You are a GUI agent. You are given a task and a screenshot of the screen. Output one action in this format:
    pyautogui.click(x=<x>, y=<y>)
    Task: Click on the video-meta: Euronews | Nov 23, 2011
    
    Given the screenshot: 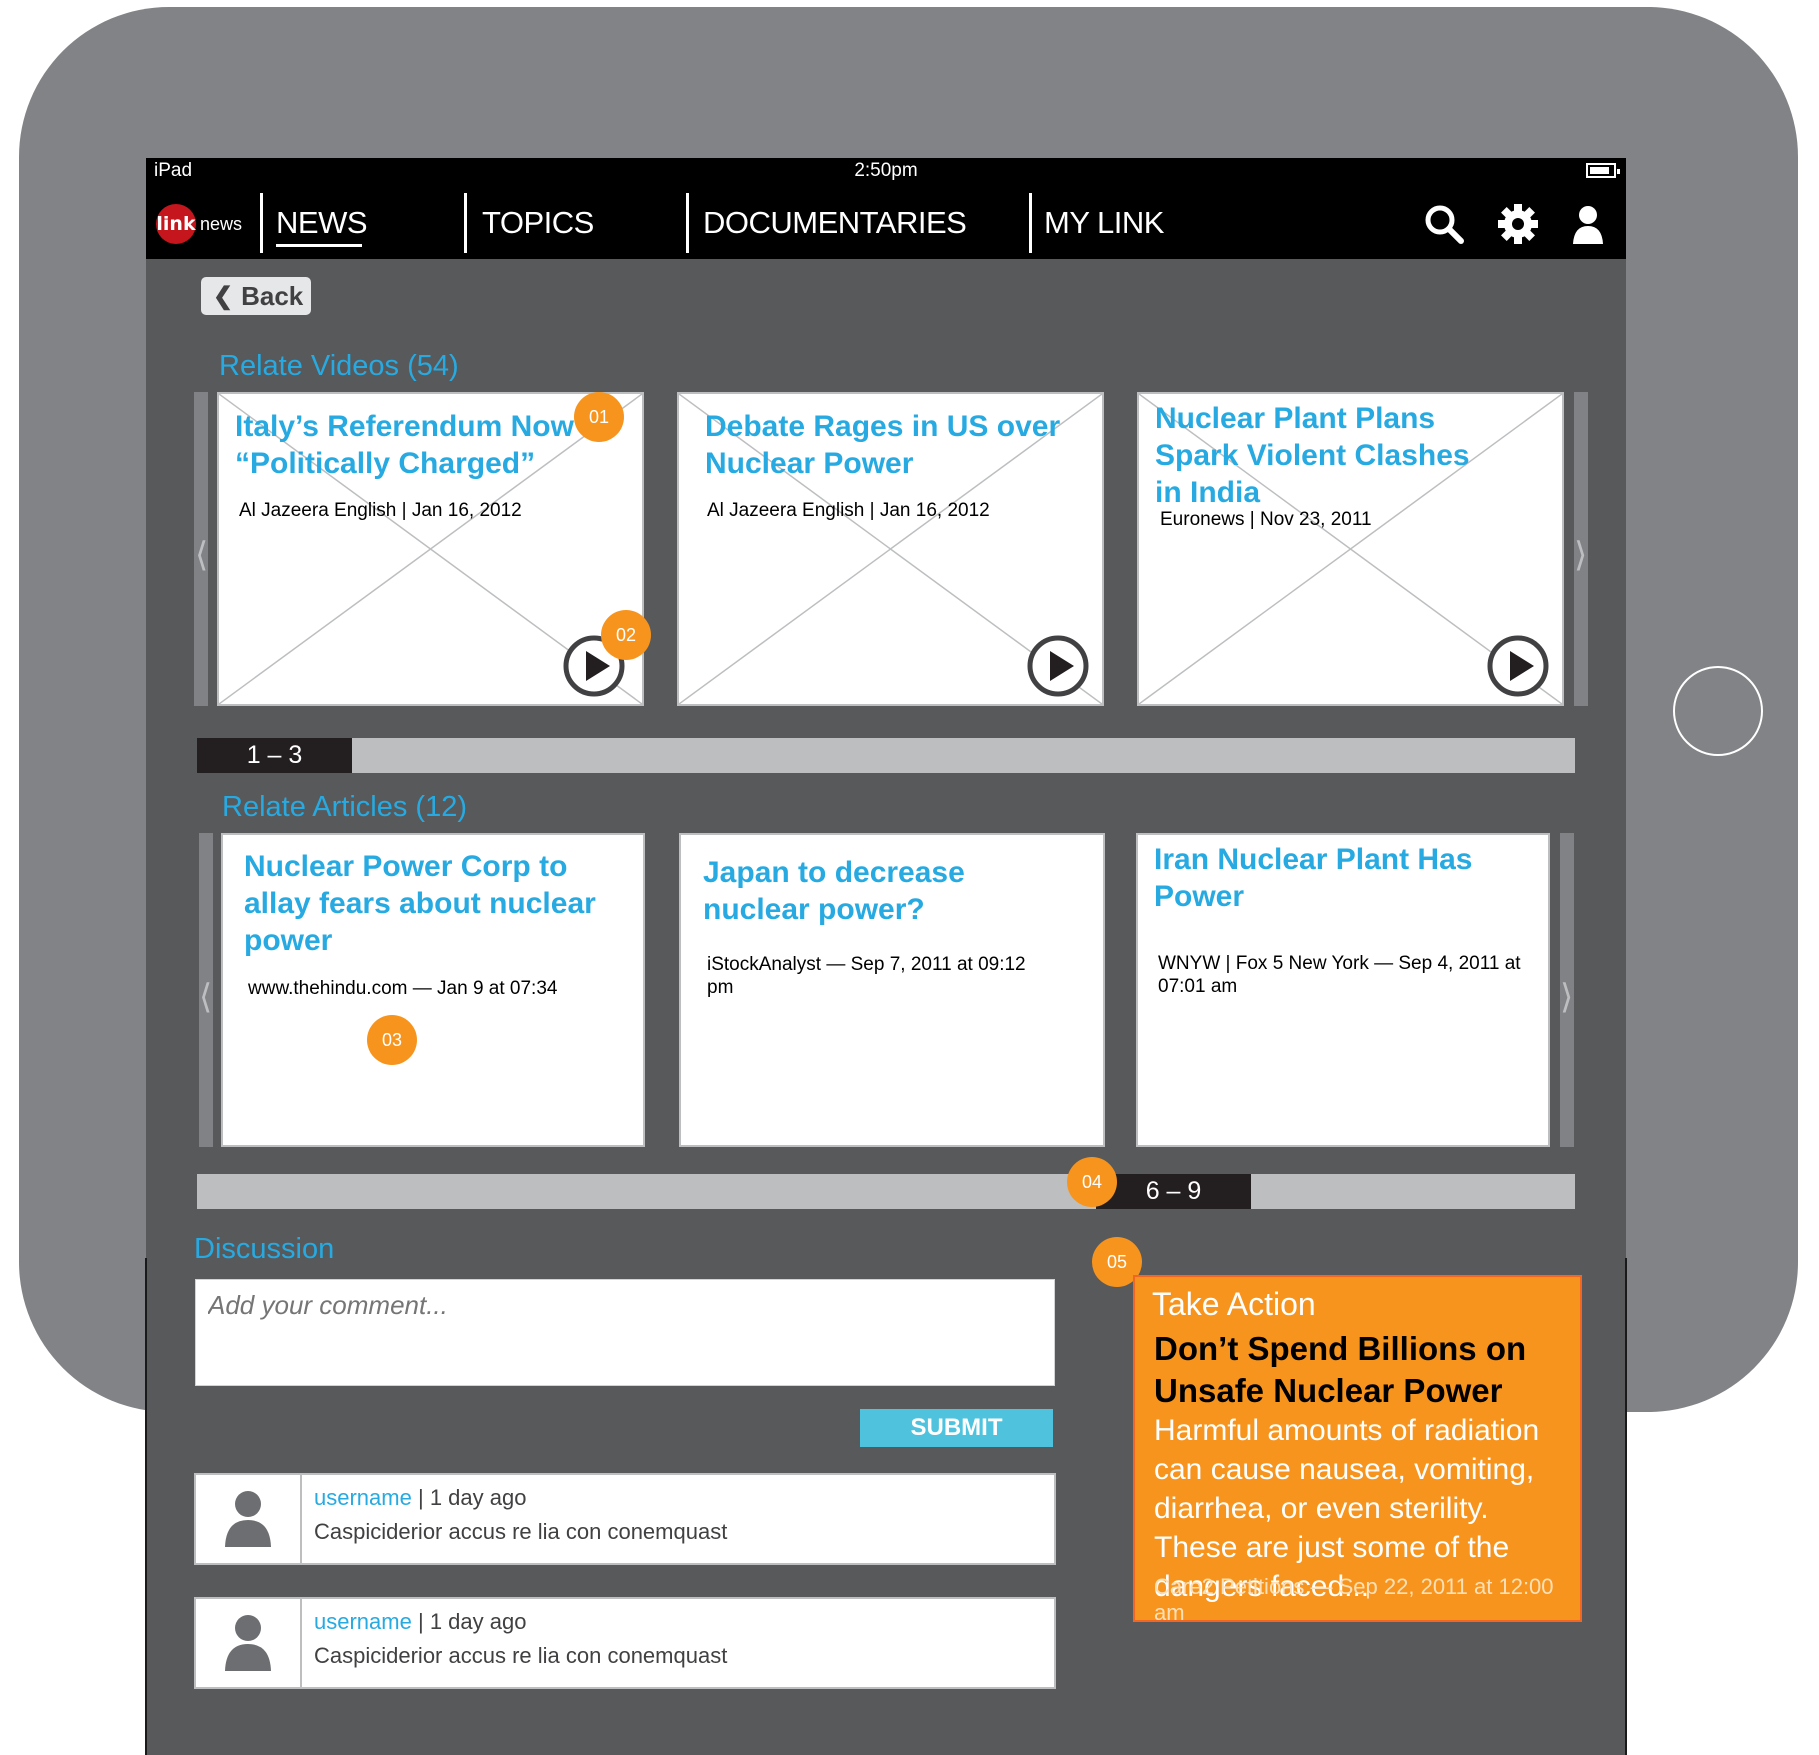 What is the action you would take?
    pyautogui.click(x=1266, y=519)
    